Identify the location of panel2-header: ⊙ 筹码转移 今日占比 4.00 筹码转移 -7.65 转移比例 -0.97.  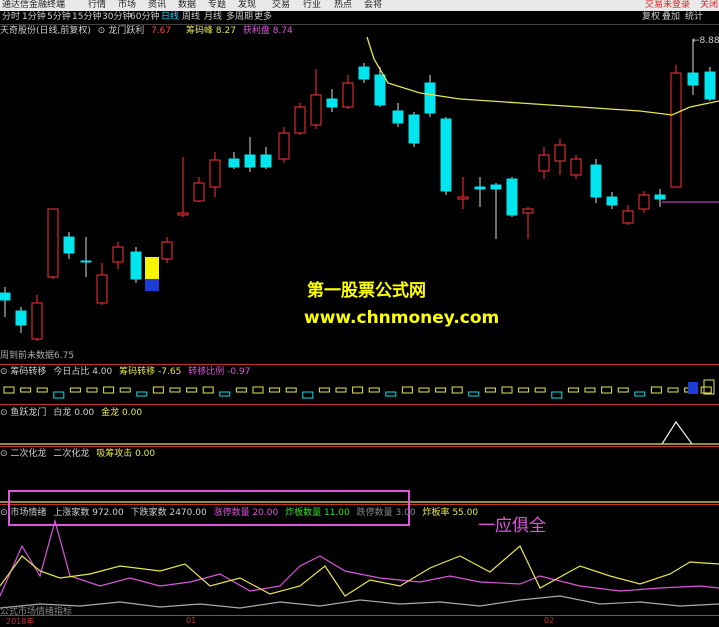
(125, 372).